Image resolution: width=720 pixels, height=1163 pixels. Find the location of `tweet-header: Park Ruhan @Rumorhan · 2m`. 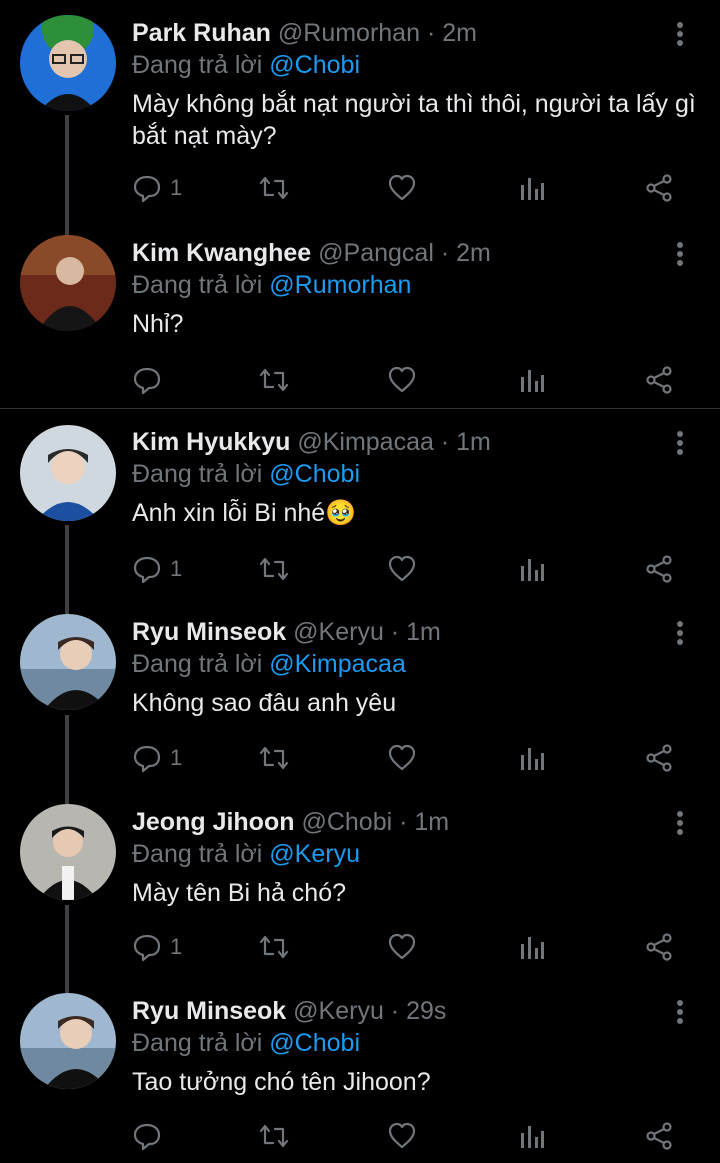

tweet-header: Park Ruhan @Rumorhan · 2m is located at coordinates (304, 33).